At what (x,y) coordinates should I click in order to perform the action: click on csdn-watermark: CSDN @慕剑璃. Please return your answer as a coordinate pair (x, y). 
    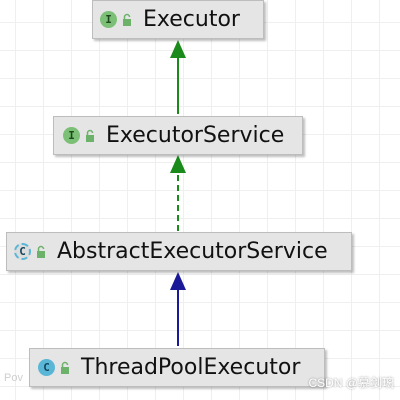
    Looking at the image, I should click on (351, 383).